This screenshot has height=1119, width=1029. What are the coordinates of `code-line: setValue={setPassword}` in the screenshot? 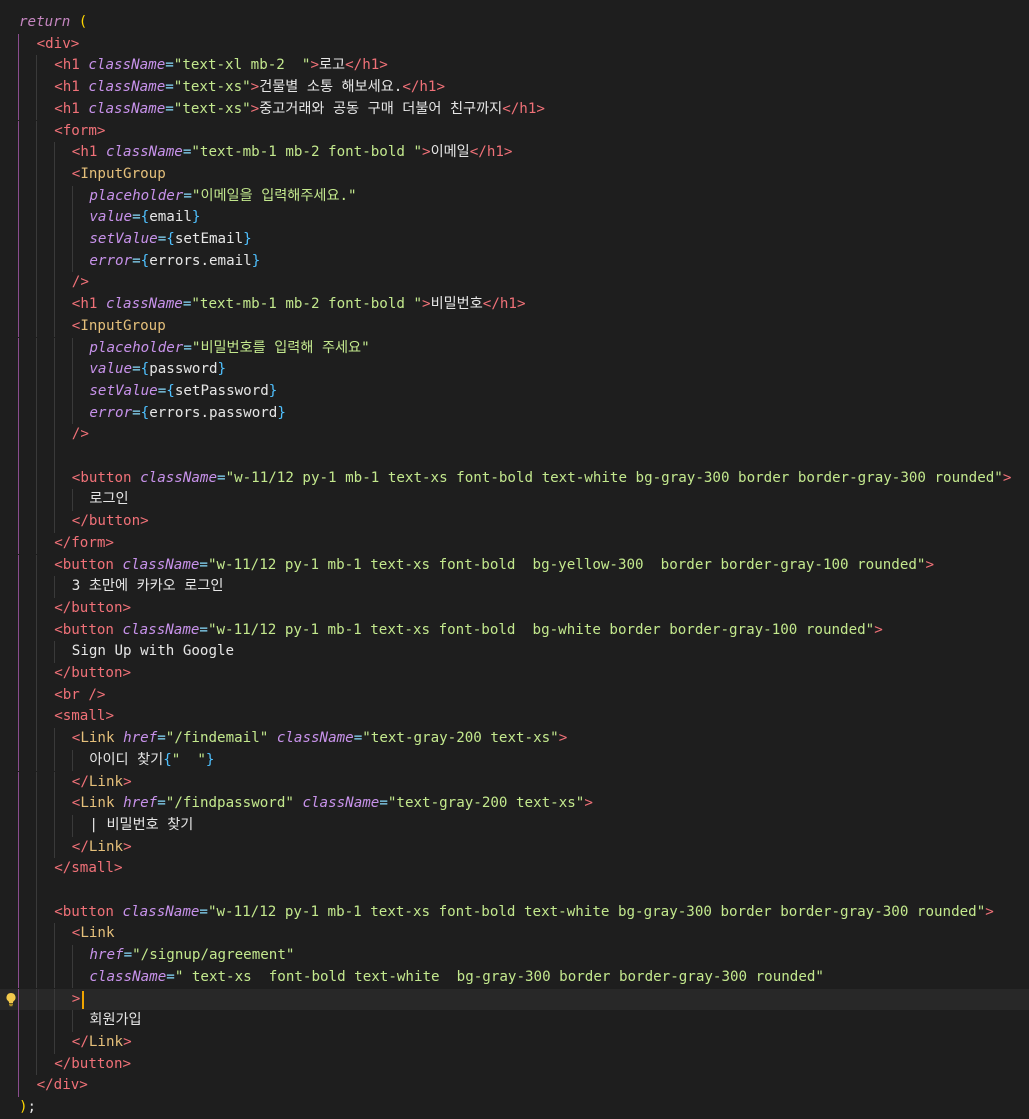 It's located at (514, 391).